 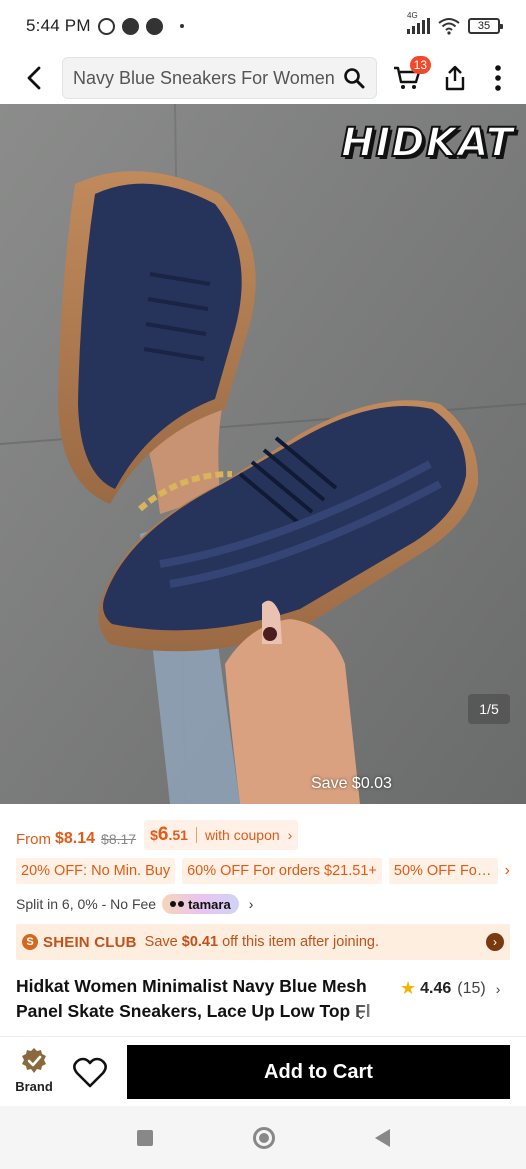 What do you see at coordinates (298, 942) in the screenshot?
I see `club-text-suffix: off this item after joining.` at bounding box center [298, 942].